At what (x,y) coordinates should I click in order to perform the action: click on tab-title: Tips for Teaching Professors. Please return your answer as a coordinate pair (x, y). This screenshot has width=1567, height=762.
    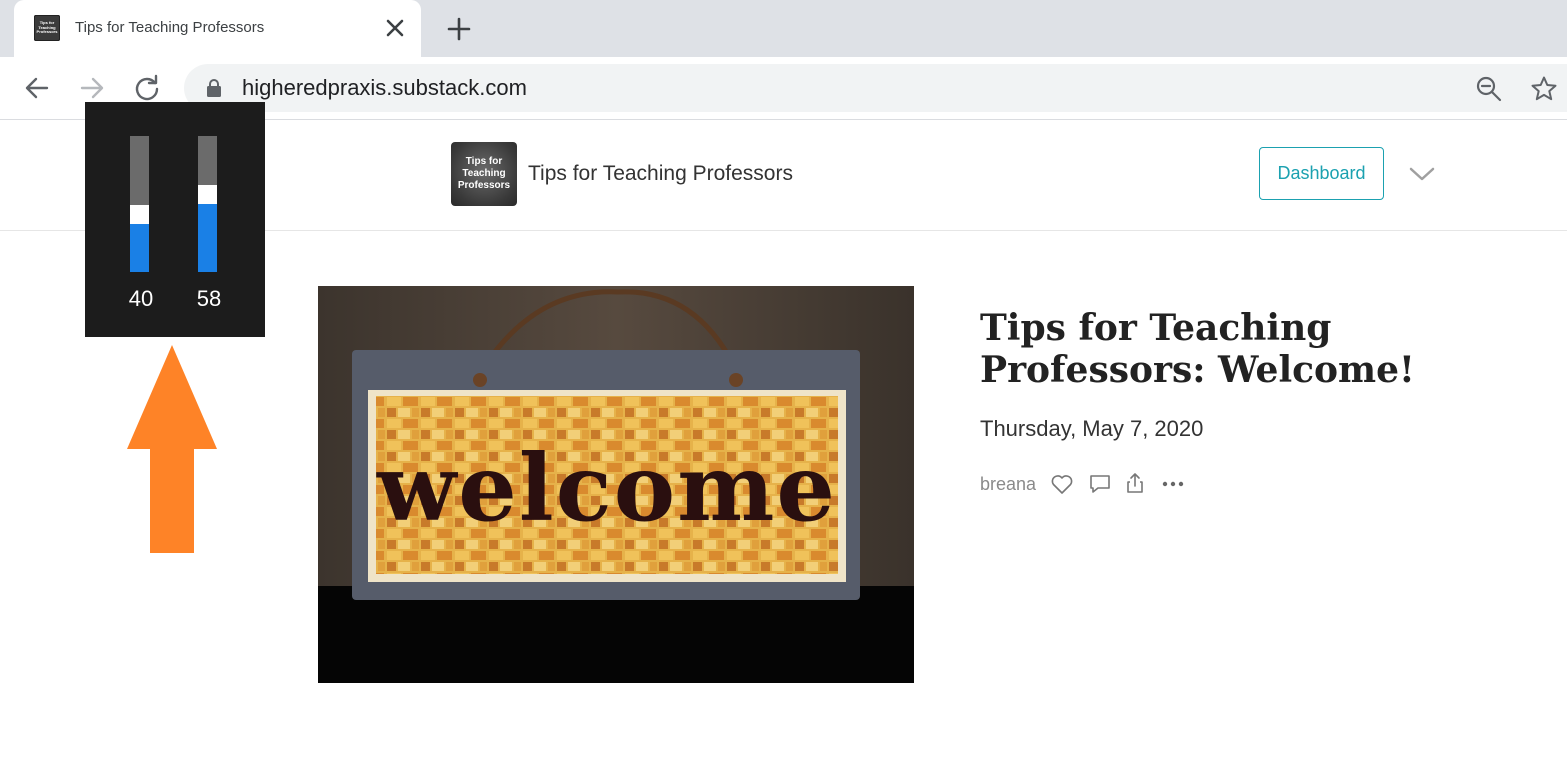
    Looking at the image, I should click on (170, 27).